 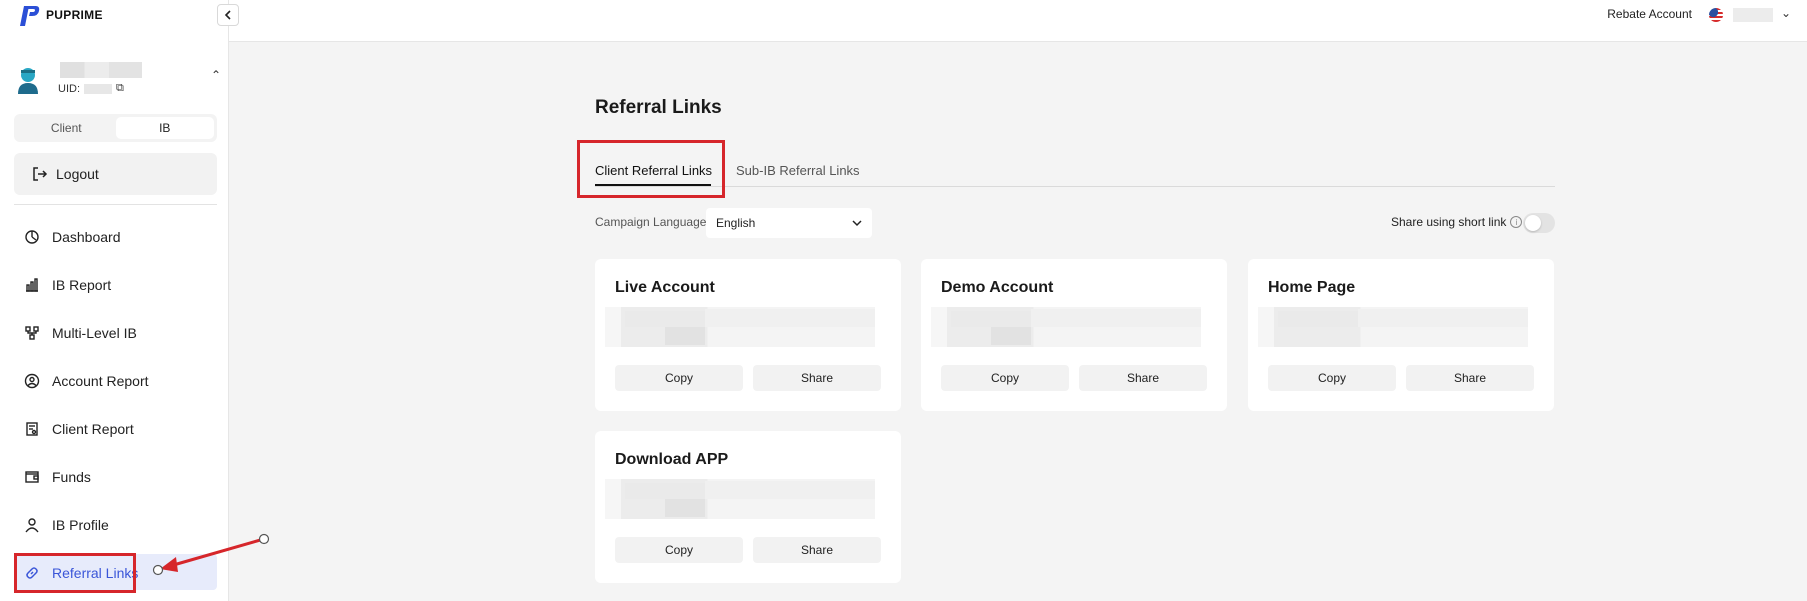 I want to click on report-icon, so click(x=32, y=429).